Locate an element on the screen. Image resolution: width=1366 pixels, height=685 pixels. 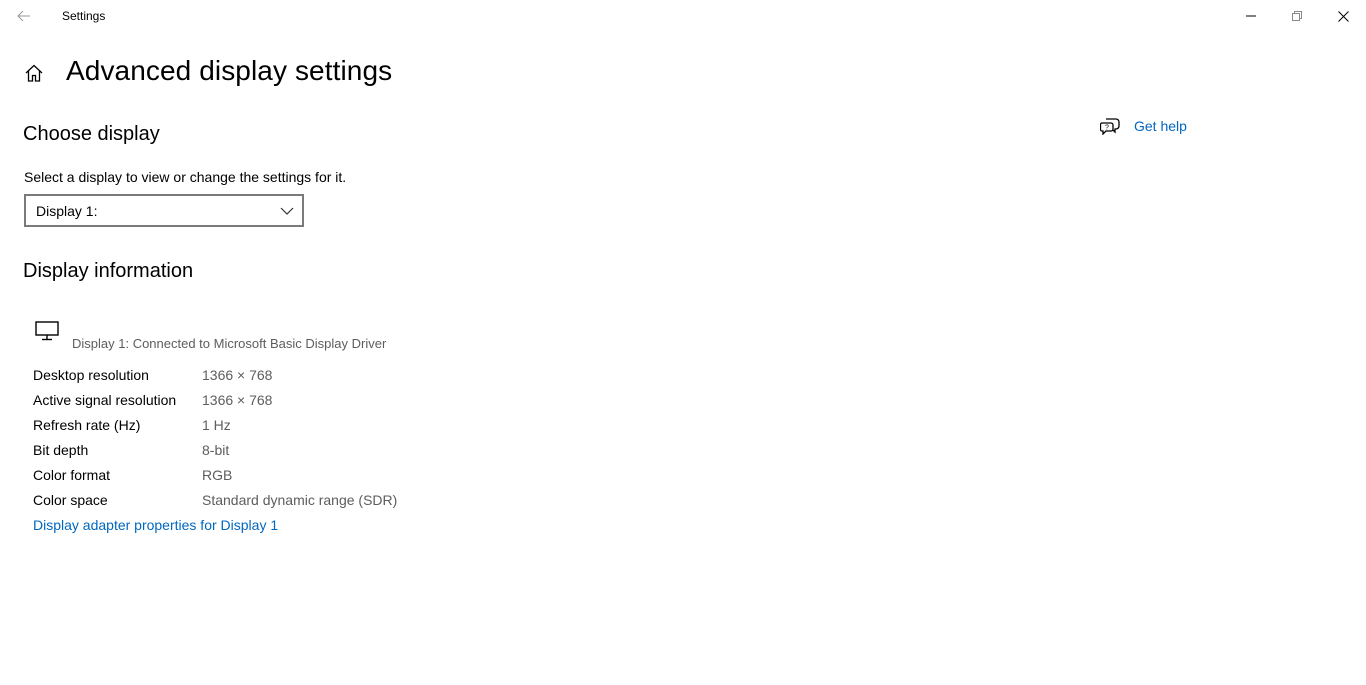
back-button is located at coordinates (24, 16).